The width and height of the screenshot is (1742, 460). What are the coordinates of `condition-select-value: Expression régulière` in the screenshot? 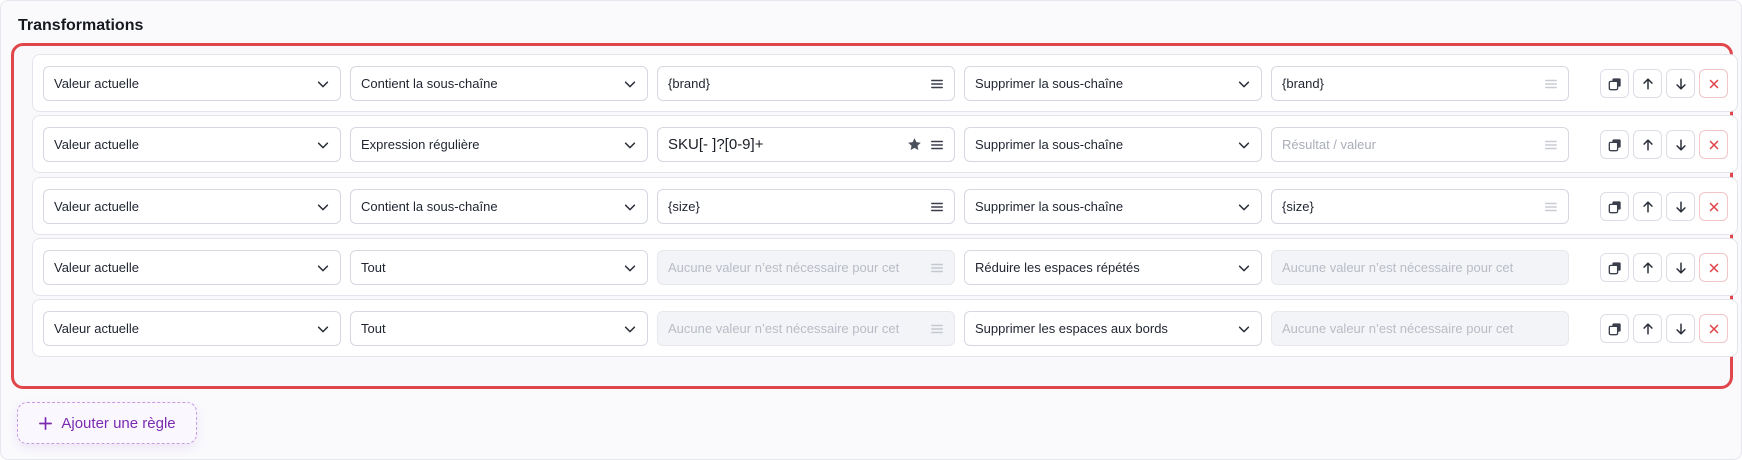 It's located at (420, 144).